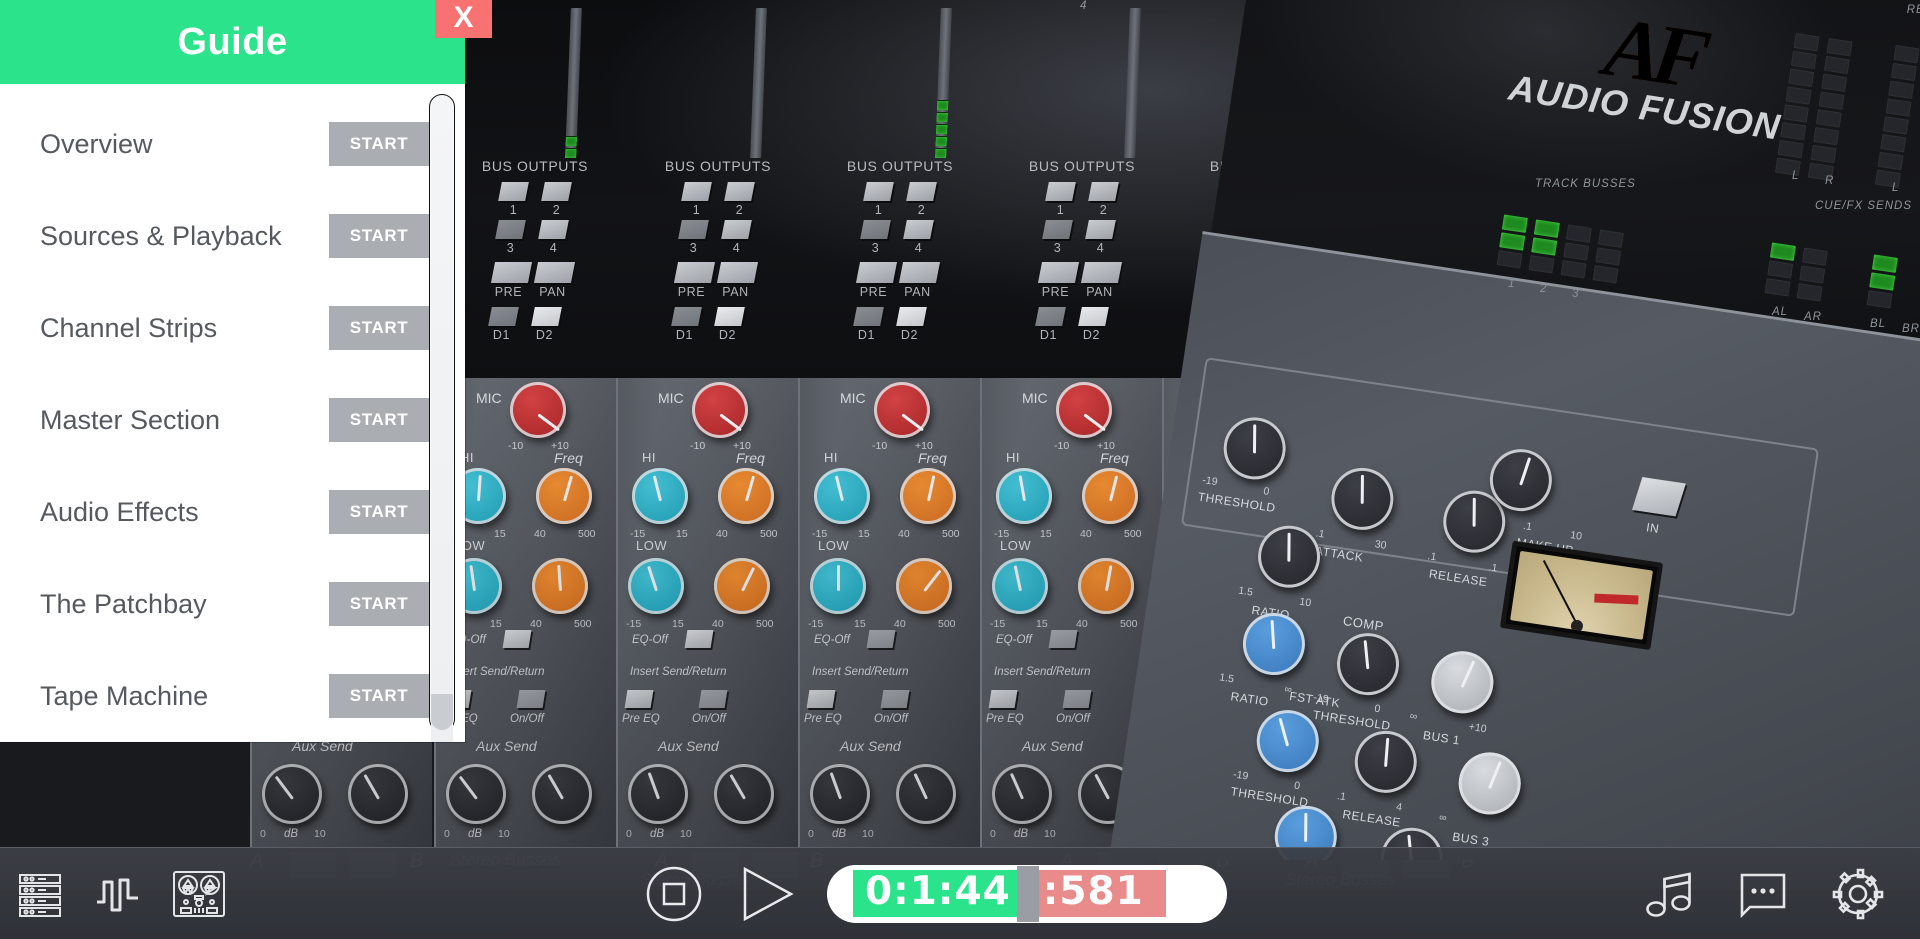 Image resolution: width=1920 pixels, height=939 pixels. I want to click on guide-scrollbar-nub, so click(442, 712).